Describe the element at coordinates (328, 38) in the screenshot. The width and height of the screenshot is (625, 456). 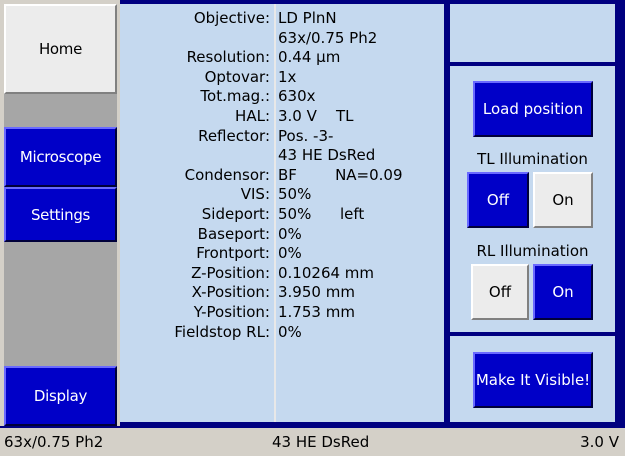
I see `info-value: 63x/0.75 Ph2` at that location.